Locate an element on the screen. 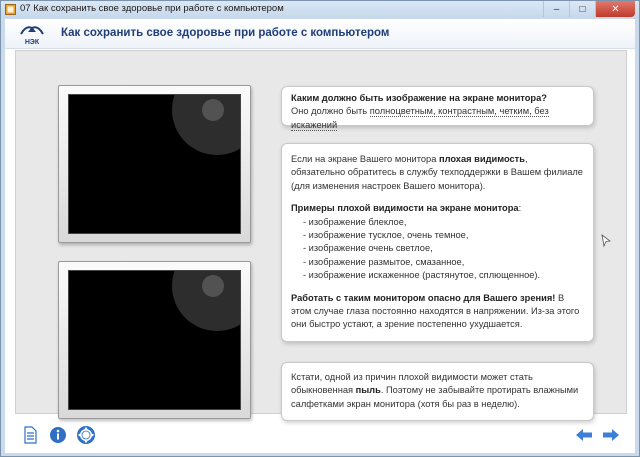 This screenshot has height=457, width=640. help-lifebuoy-icon is located at coordinates (86, 435).